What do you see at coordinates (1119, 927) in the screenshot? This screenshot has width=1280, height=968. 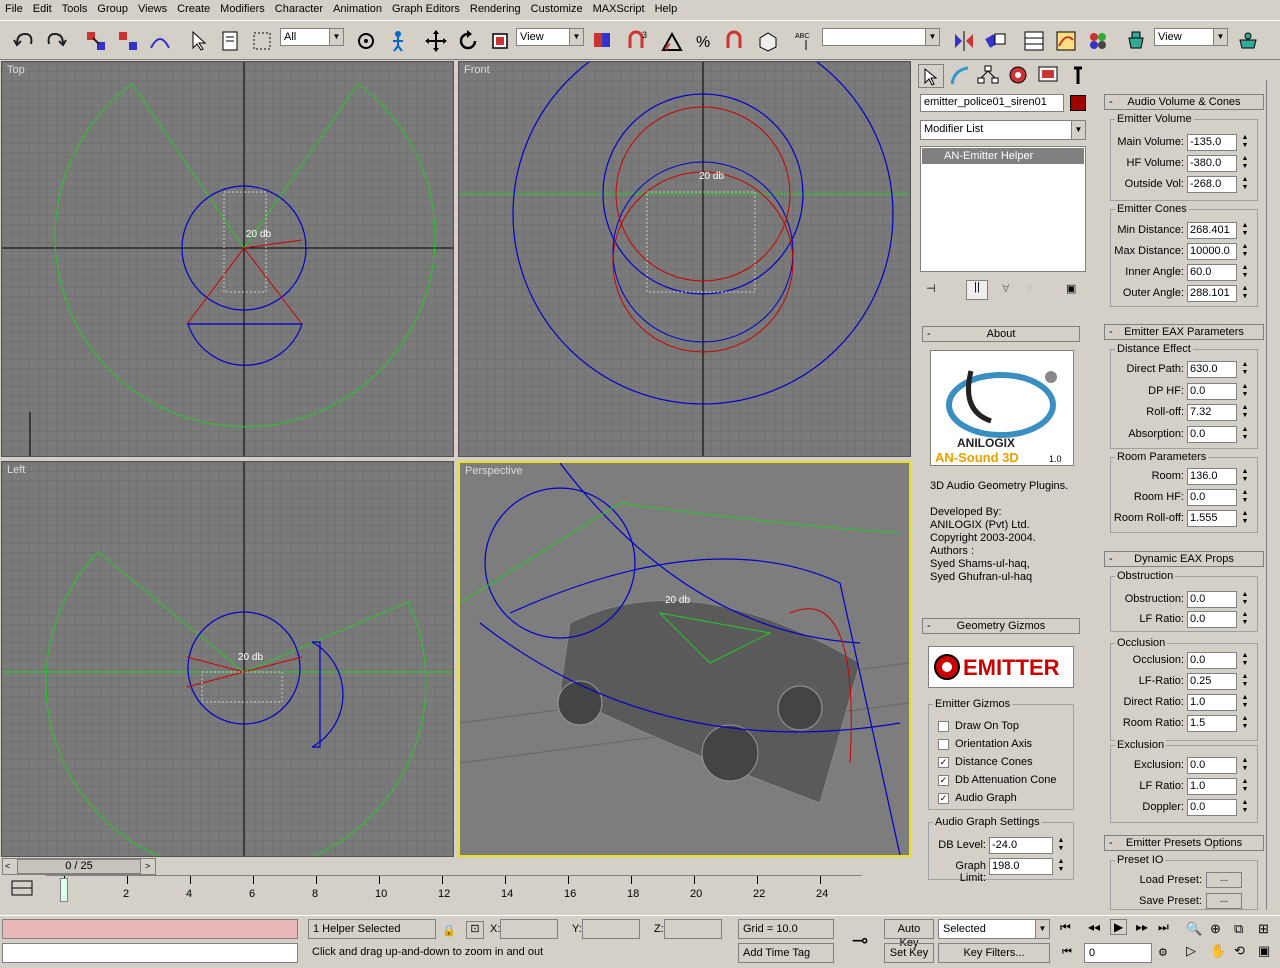 I see `play-icon: ▶` at bounding box center [1119, 927].